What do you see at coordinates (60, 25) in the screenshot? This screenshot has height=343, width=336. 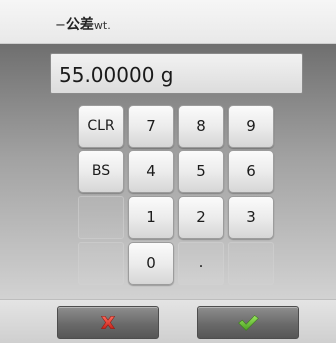 I see `title-prefix: −` at bounding box center [60, 25].